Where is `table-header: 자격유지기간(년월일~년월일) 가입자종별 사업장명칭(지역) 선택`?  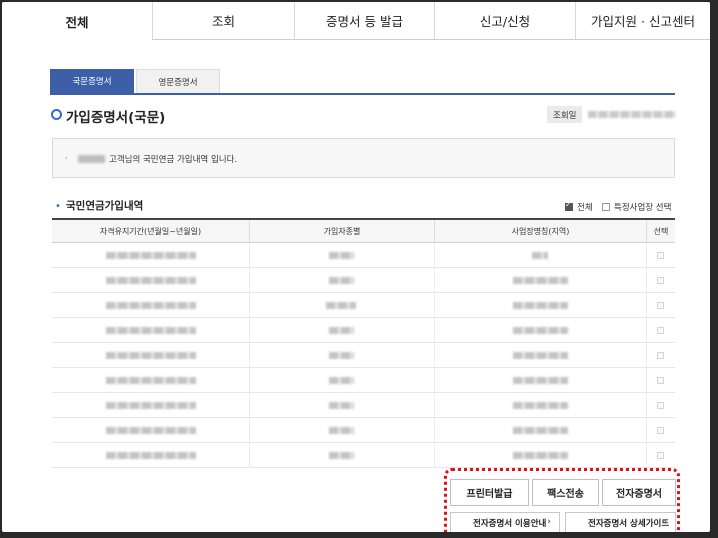
table-header: 자격유지기간(년월일~년월일) 가입자종별 사업장명칭(지역) 선택 is located at coordinates (363, 230).